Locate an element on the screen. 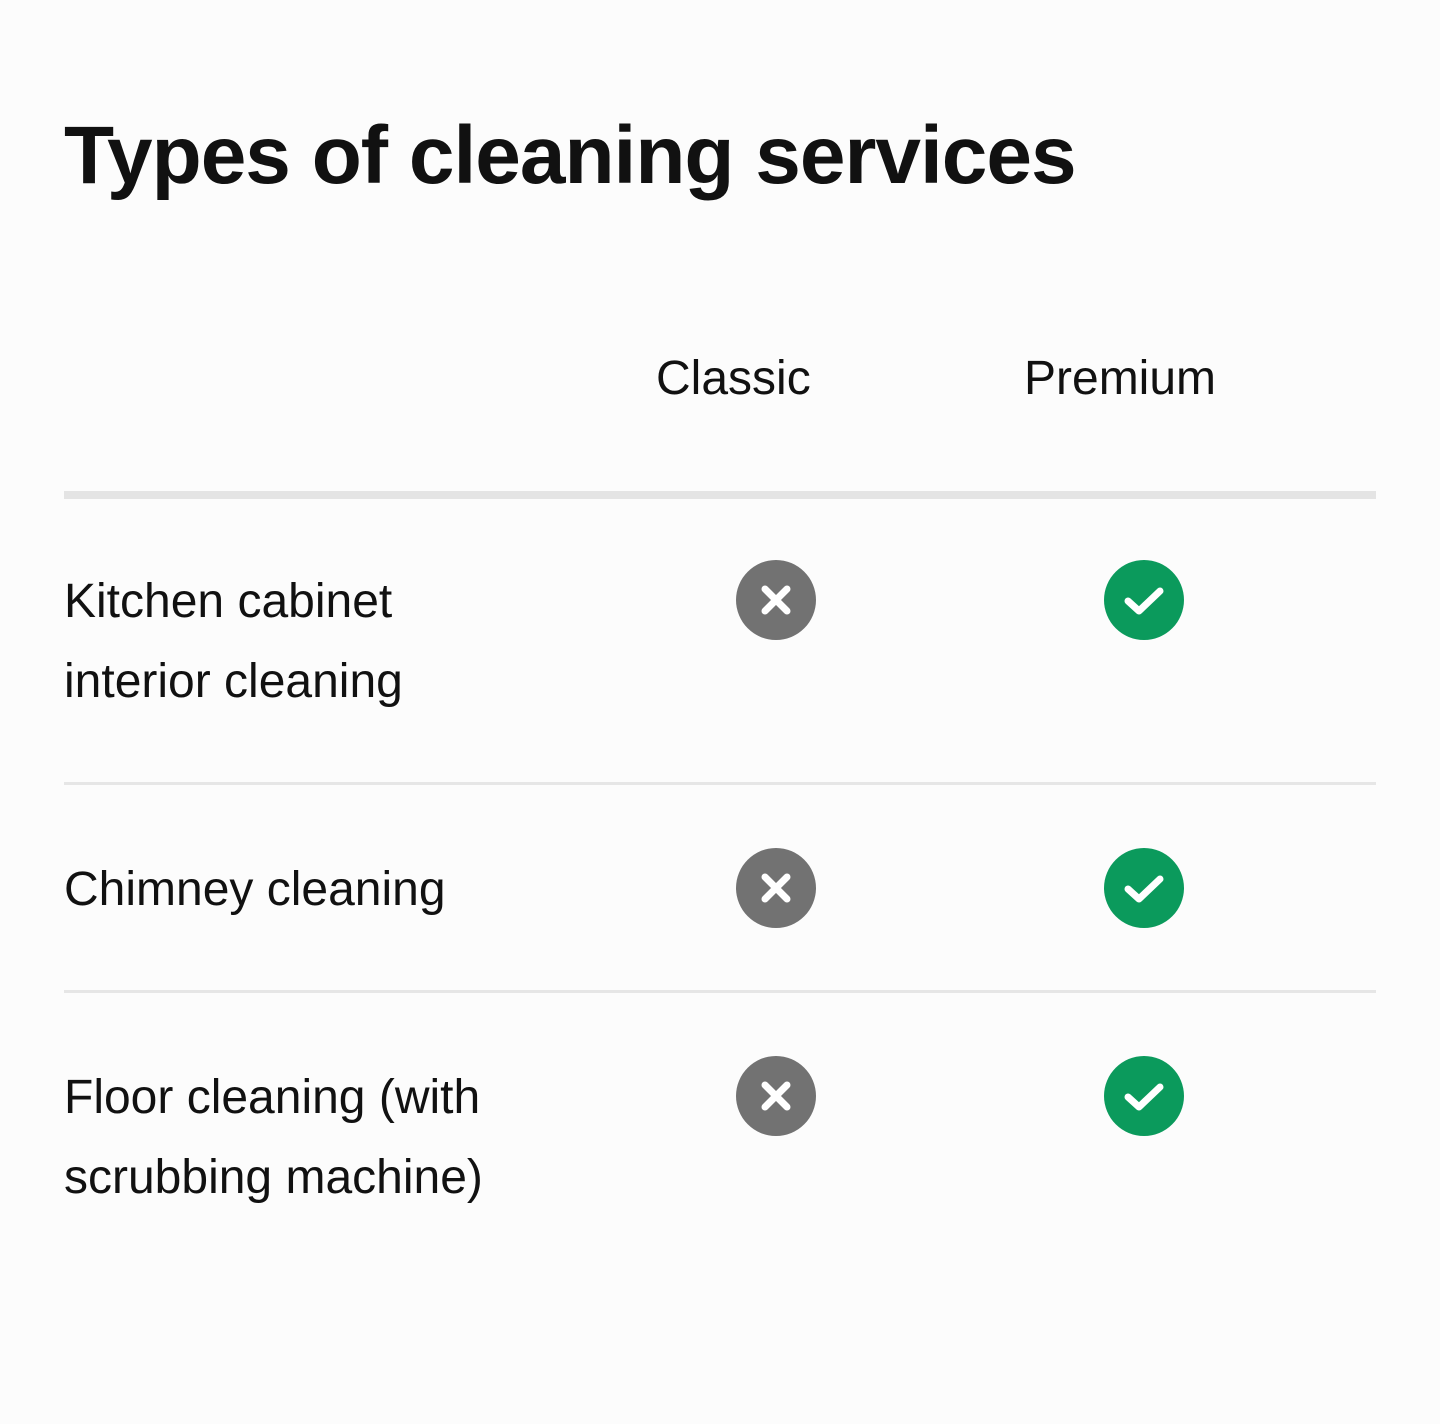 This screenshot has width=1440, height=1424. header-divider is located at coordinates (720, 495).